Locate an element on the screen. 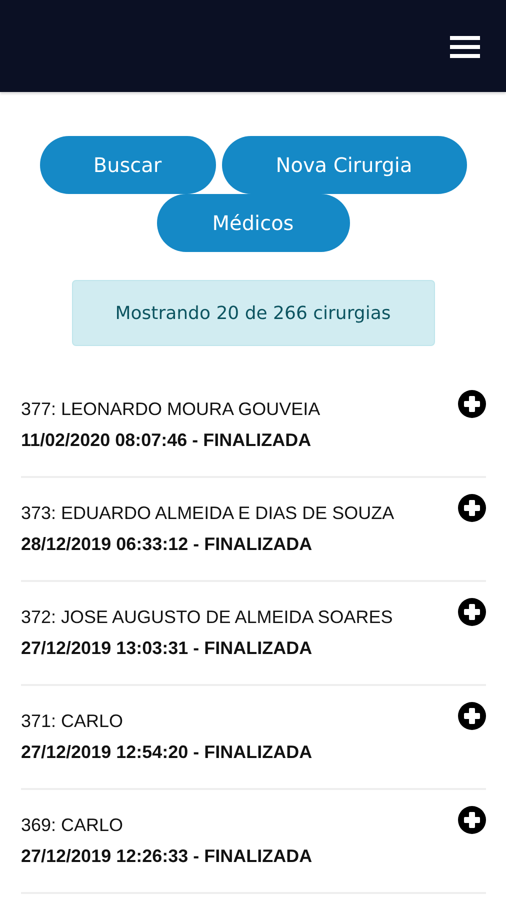  surgery-details: 11/02/2020 08:07:46 - FINALIZADA is located at coordinates (166, 440).